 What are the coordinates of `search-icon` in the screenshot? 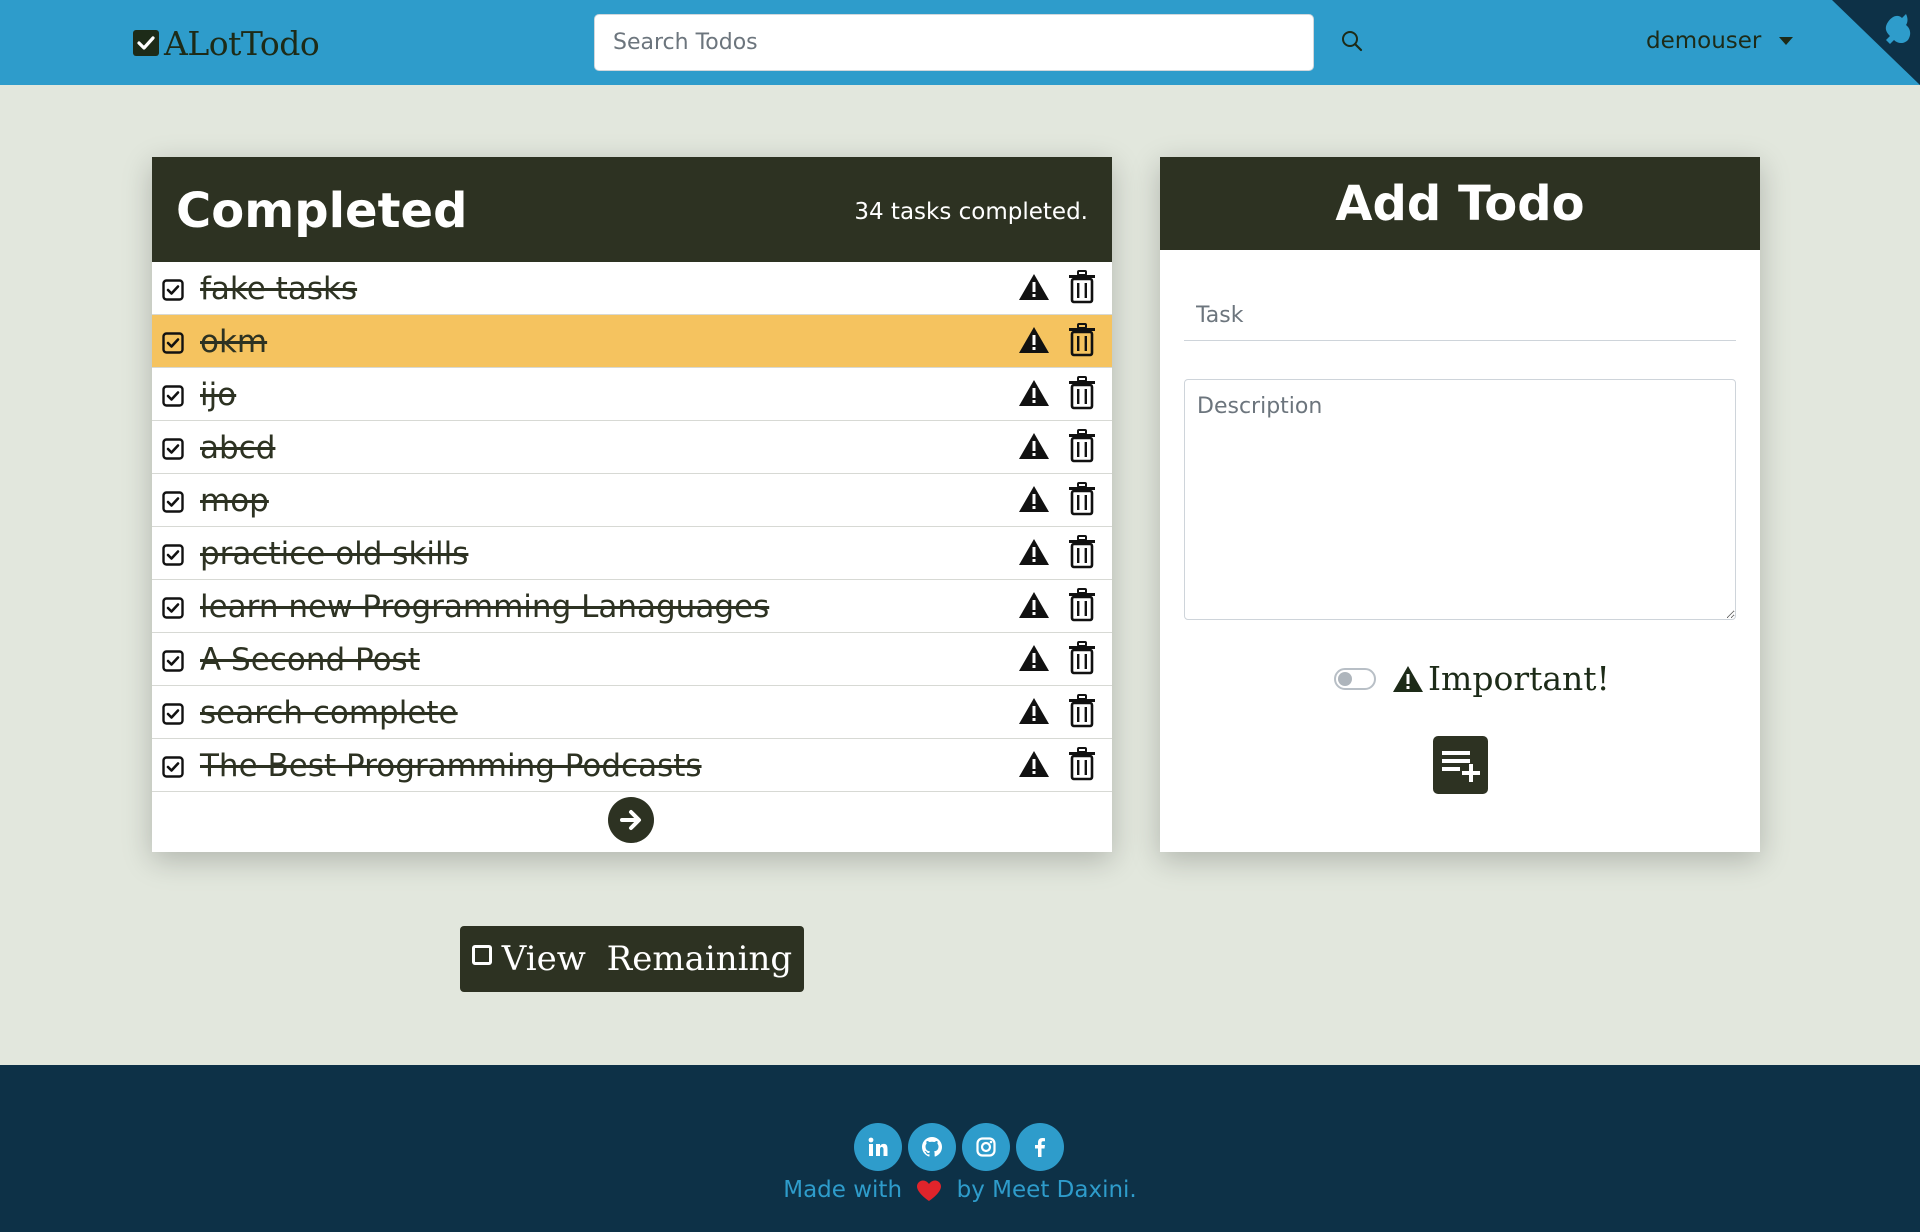 It's located at (1352, 41).